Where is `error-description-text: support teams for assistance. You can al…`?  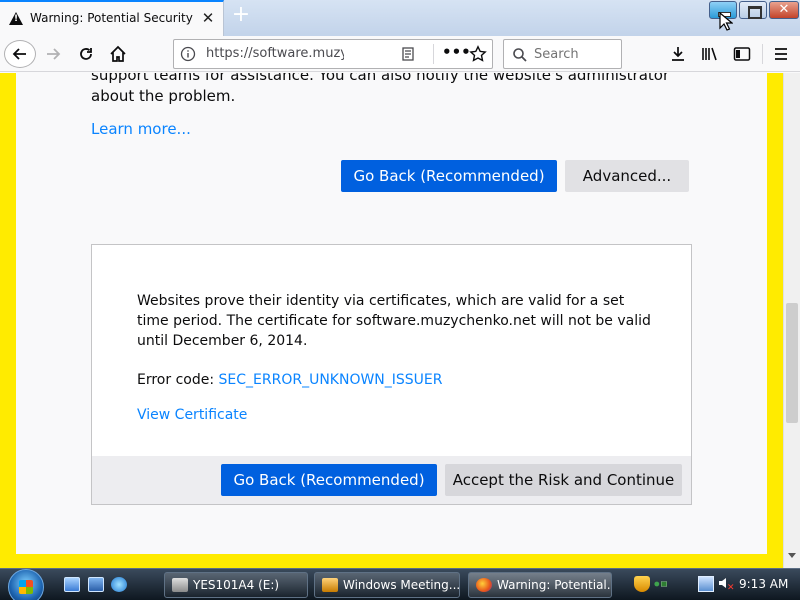 error-description-text: support teams for assistance. You can al… is located at coordinates (380, 89).